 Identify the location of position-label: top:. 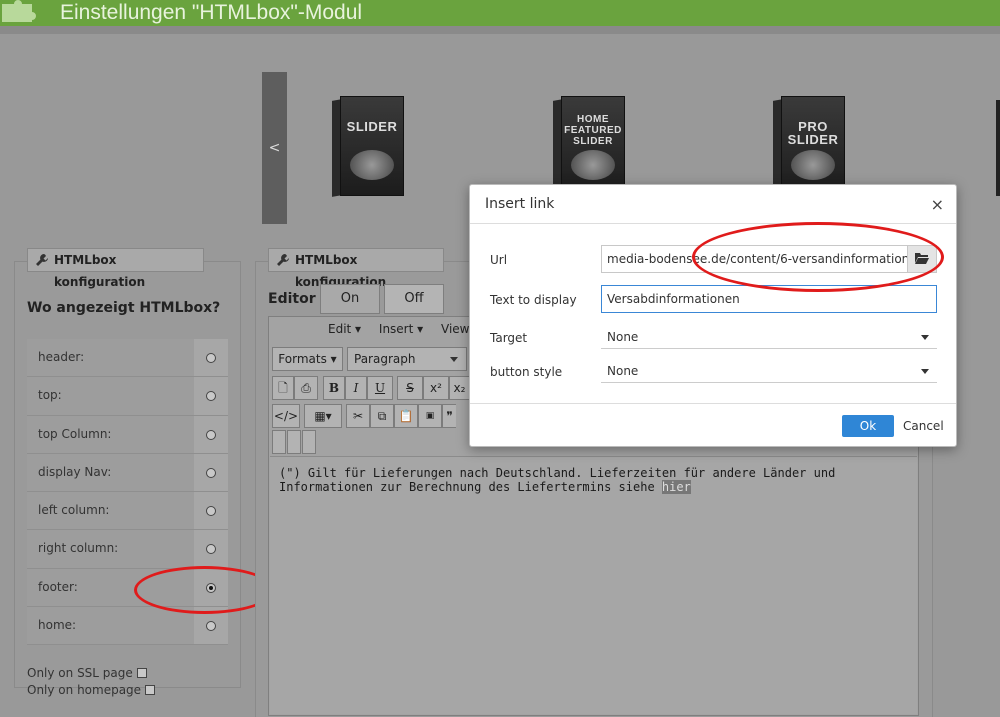
(50, 395).